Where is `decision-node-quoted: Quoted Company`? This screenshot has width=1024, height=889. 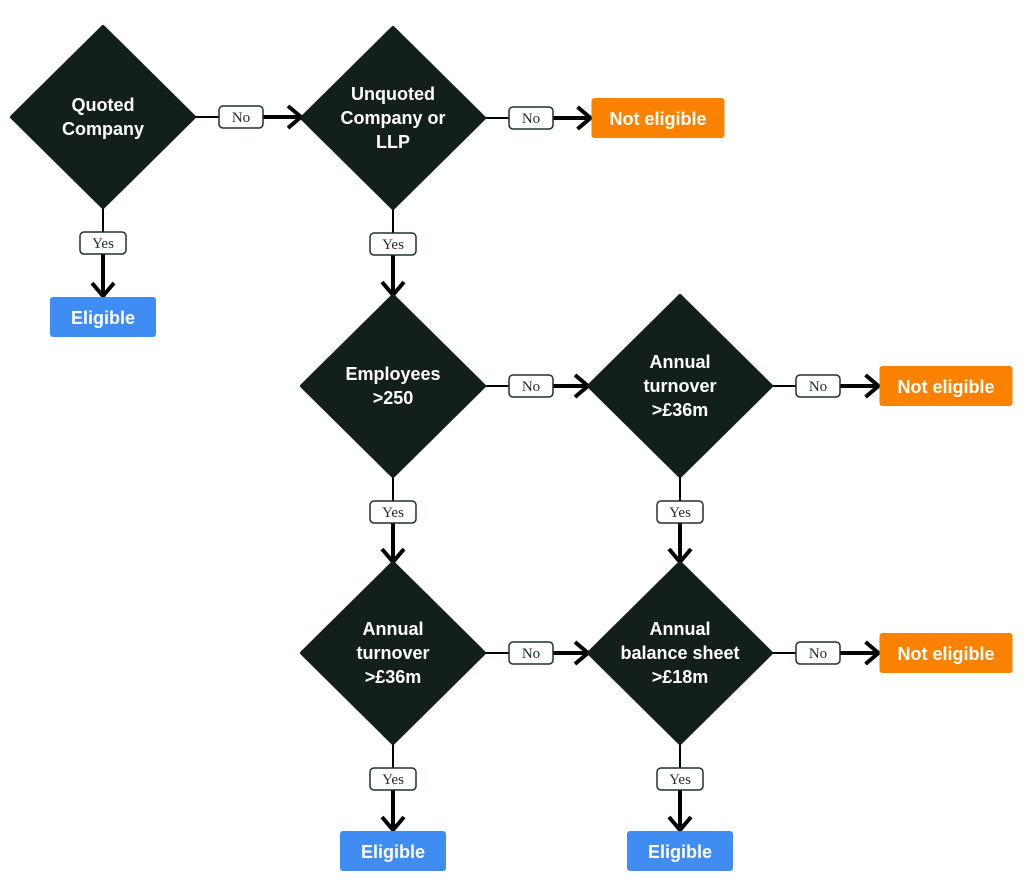
decision-node-quoted: Quoted Company is located at coordinates (103, 117).